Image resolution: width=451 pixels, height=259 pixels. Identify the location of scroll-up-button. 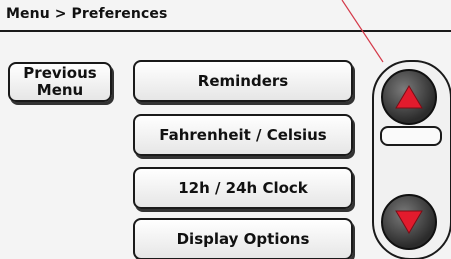
(409, 97).